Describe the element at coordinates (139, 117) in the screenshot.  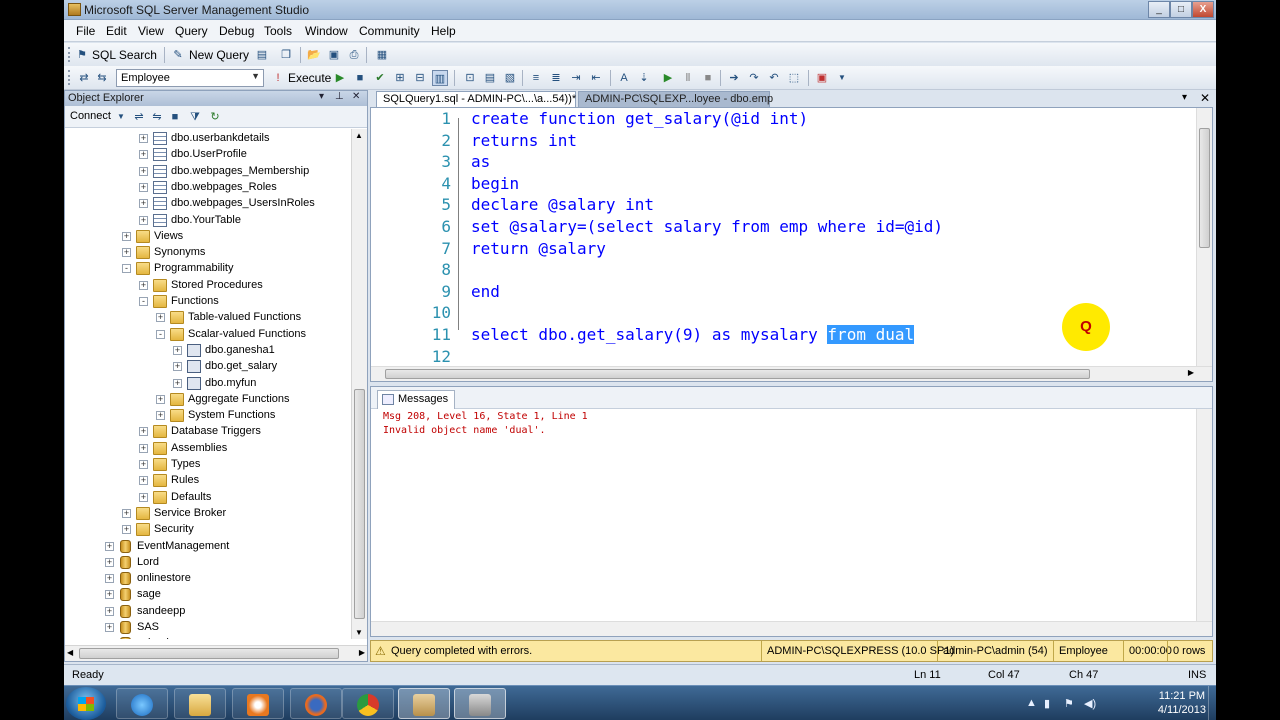
I see `connect-icon: ⇌` at that location.